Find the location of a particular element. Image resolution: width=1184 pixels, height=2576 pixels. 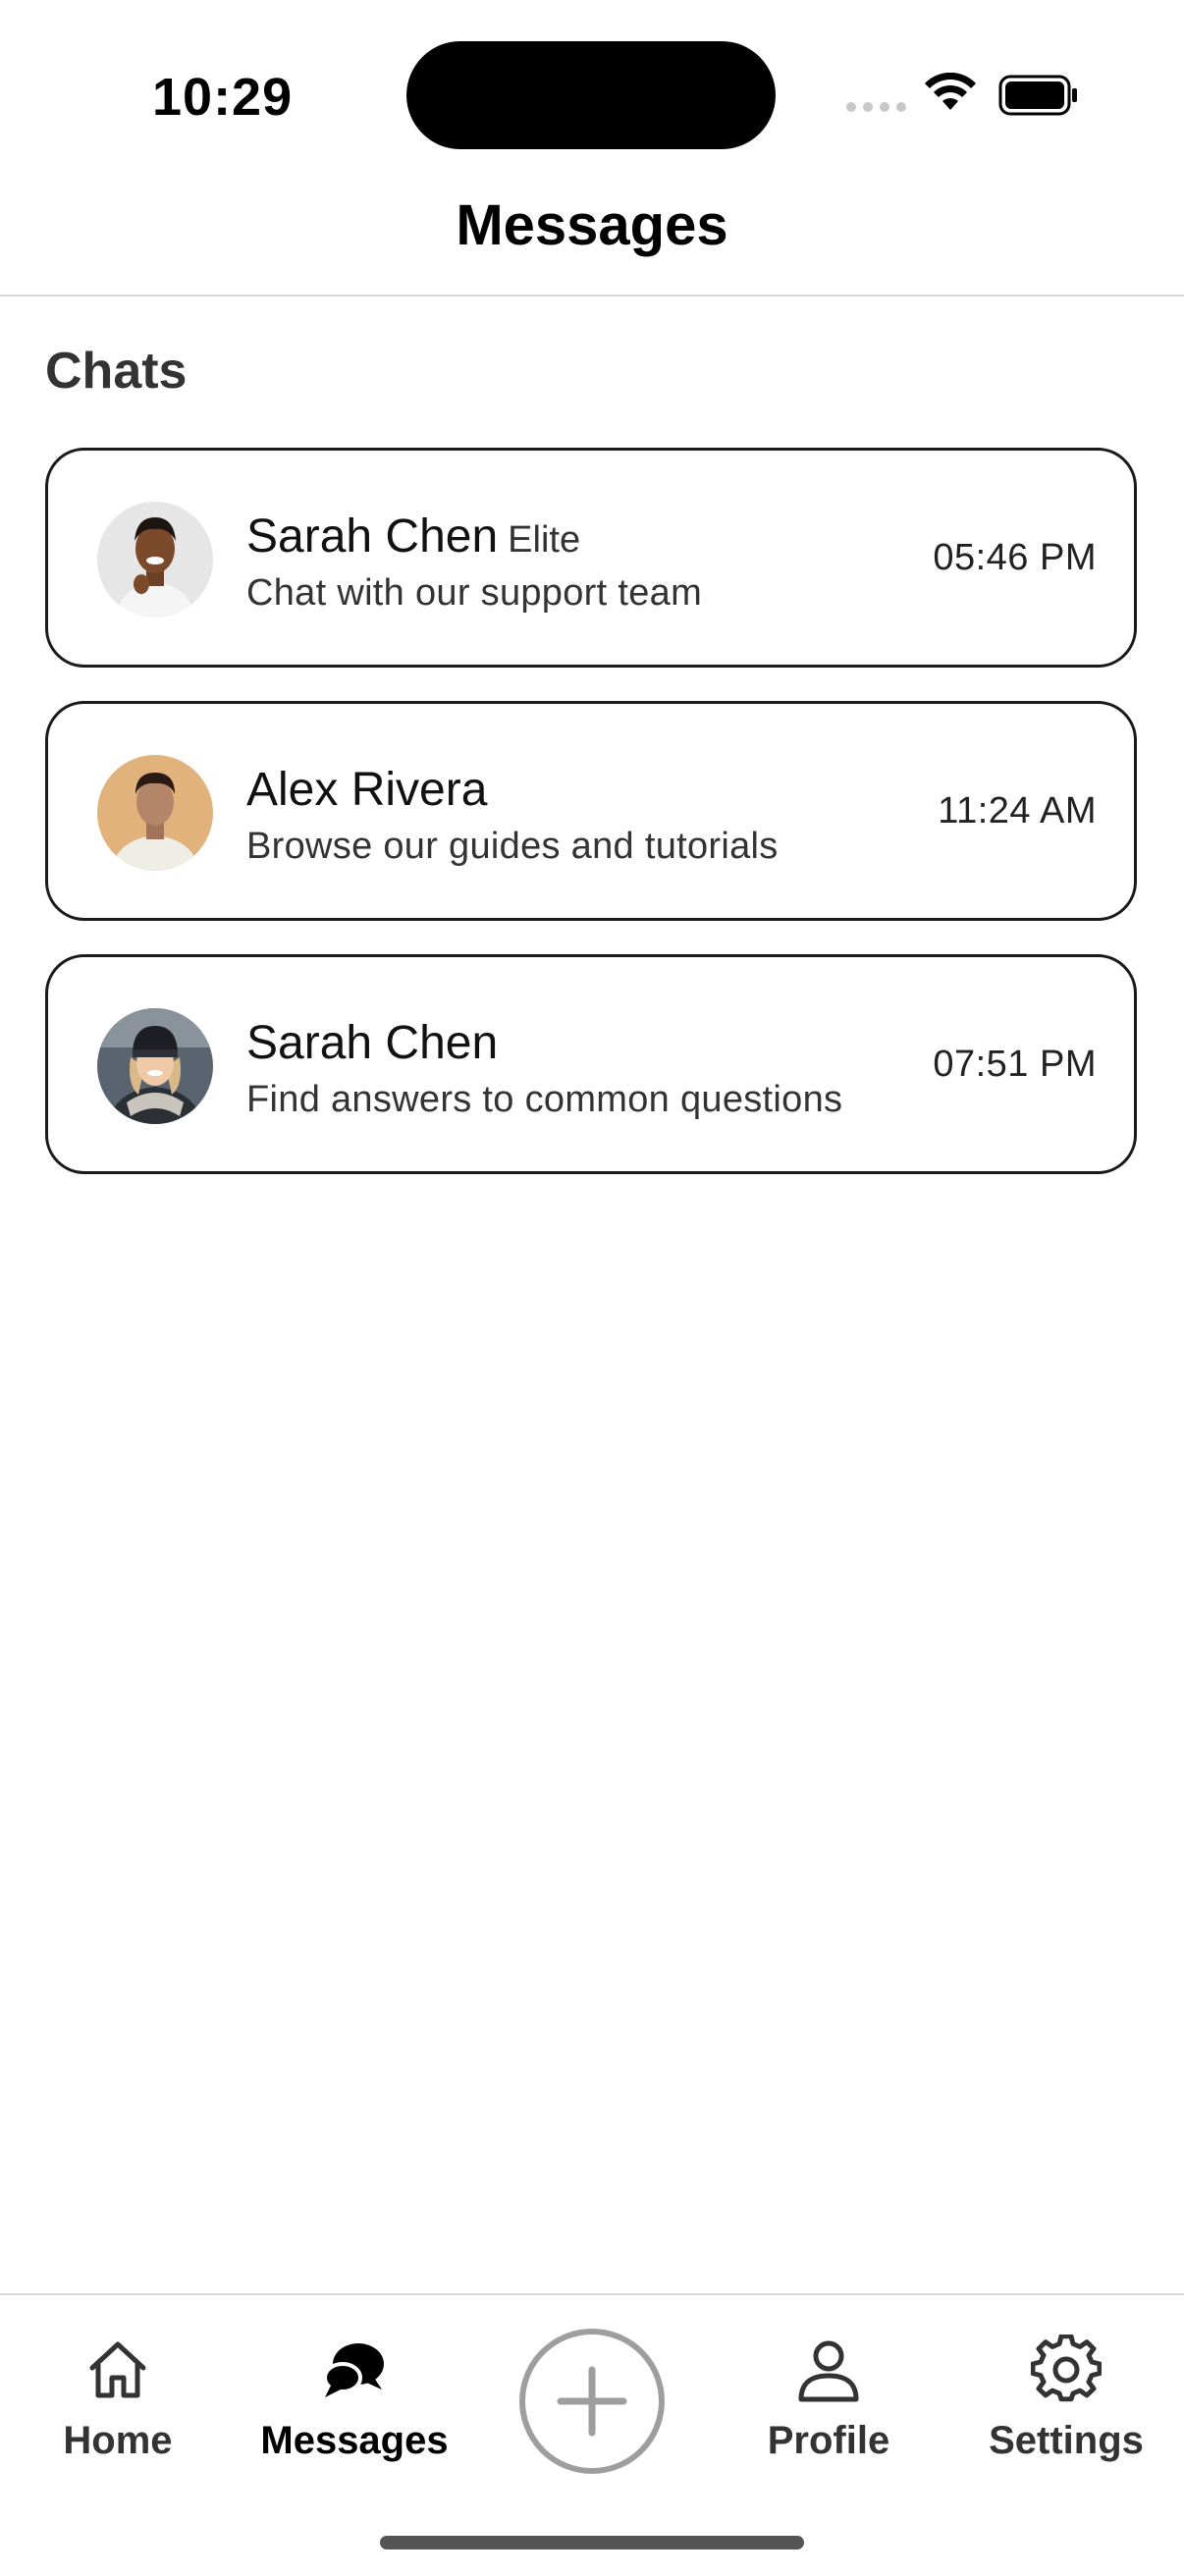

dynamic-island is located at coordinates (591, 95).